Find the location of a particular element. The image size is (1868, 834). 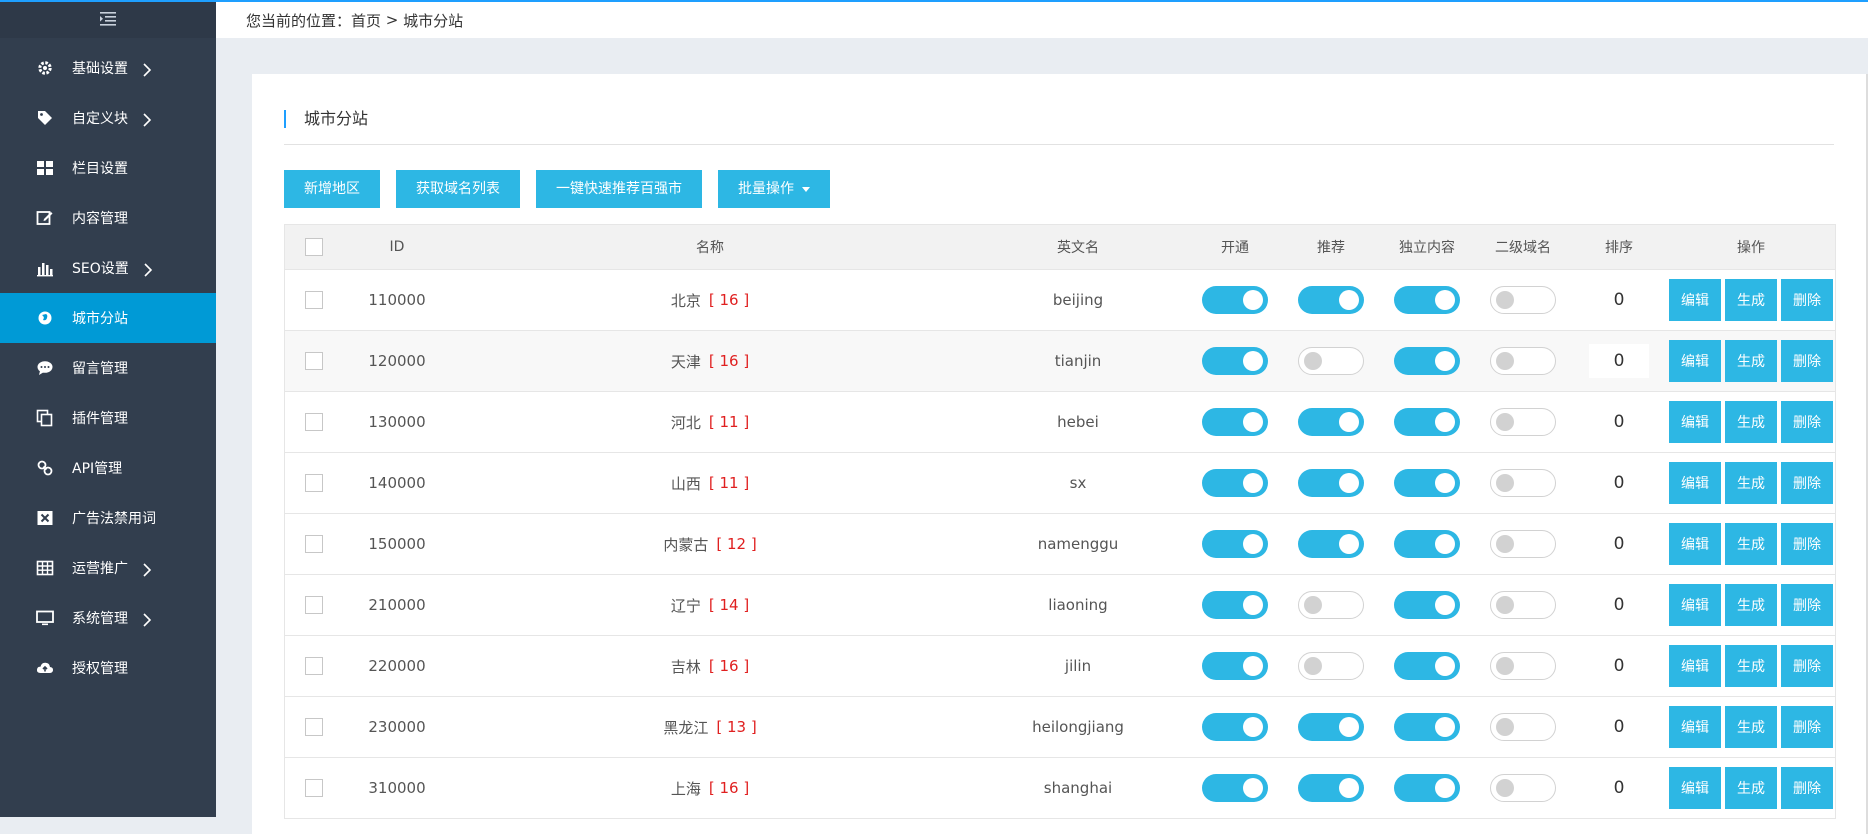

sidebar-item-7: 插件管理 is located at coordinates (108, 418).